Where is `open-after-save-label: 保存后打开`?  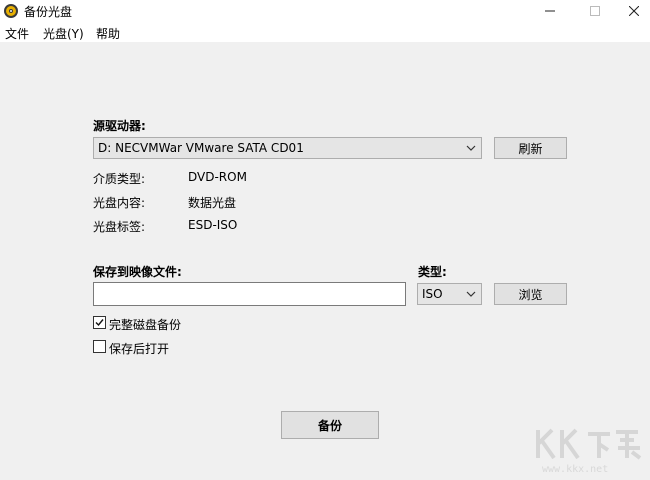 open-after-save-label: 保存后打开 is located at coordinates (139, 348).